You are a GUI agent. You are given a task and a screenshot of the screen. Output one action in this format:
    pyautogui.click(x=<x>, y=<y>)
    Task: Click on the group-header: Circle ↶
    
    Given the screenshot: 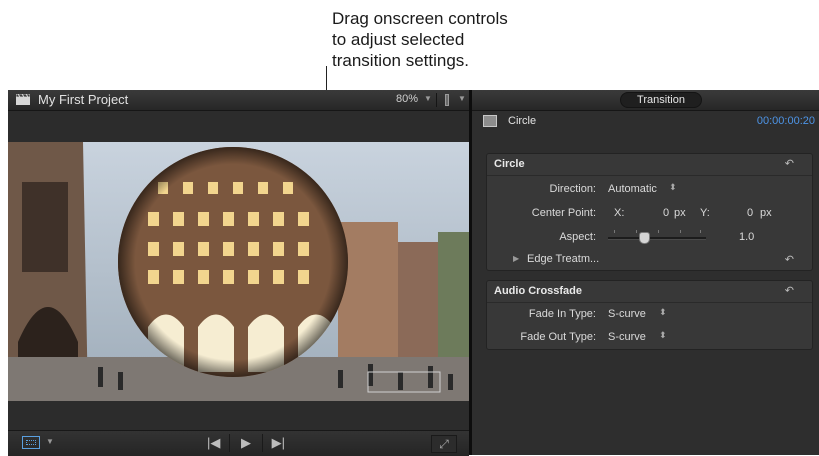 What is the action you would take?
    pyautogui.click(x=649, y=165)
    